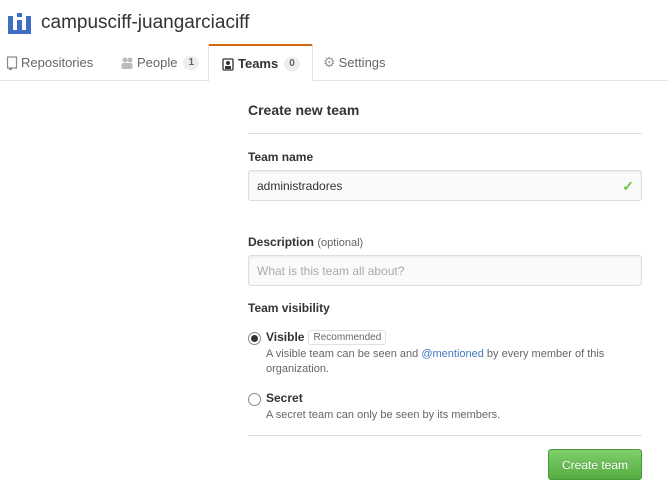 The image size is (668, 493). What do you see at coordinates (628, 186) in the screenshot?
I see `valid-check-icon: ✓` at bounding box center [628, 186].